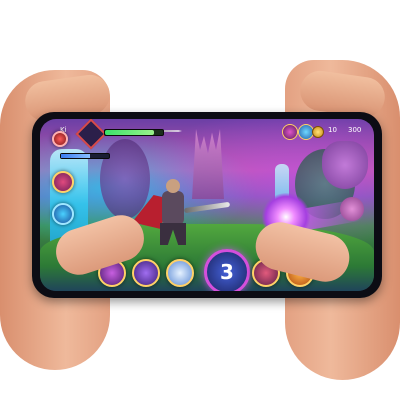 This screenshot has width=400, height=400. I want to click on hero-body, so click(173, 208).